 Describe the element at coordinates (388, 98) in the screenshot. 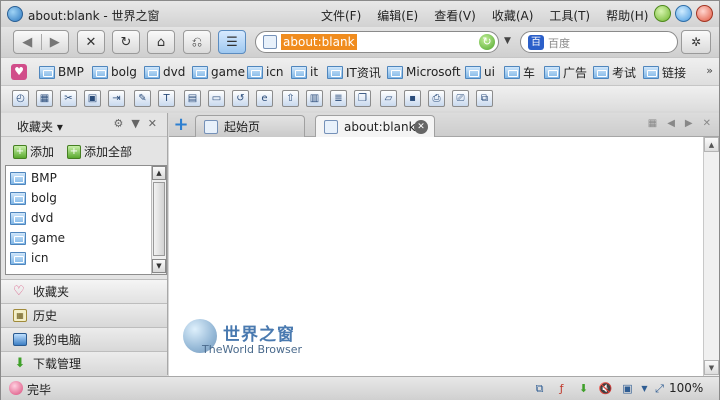

I see `open-folder-icon: ▱` at that location.